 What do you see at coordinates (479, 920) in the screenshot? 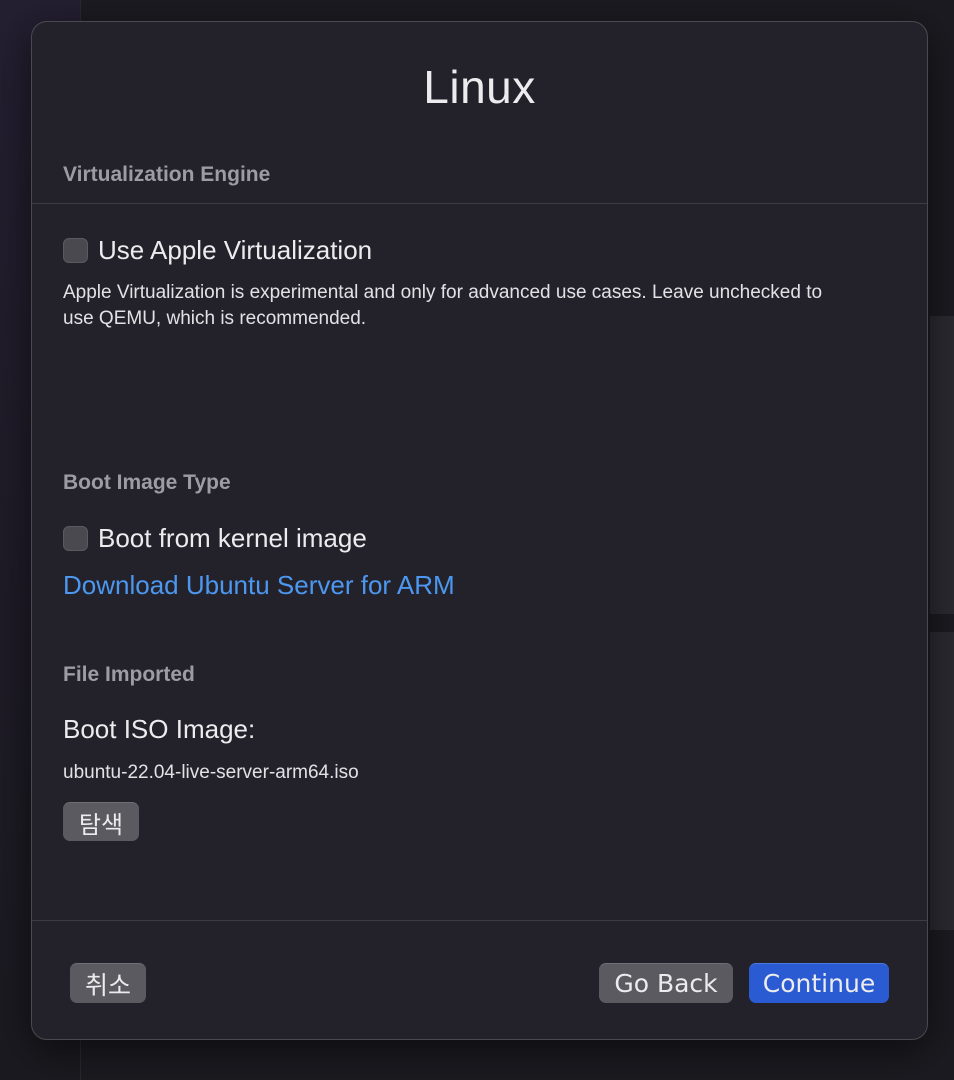
I see `footer-divider` at bounding box center [479, 920].